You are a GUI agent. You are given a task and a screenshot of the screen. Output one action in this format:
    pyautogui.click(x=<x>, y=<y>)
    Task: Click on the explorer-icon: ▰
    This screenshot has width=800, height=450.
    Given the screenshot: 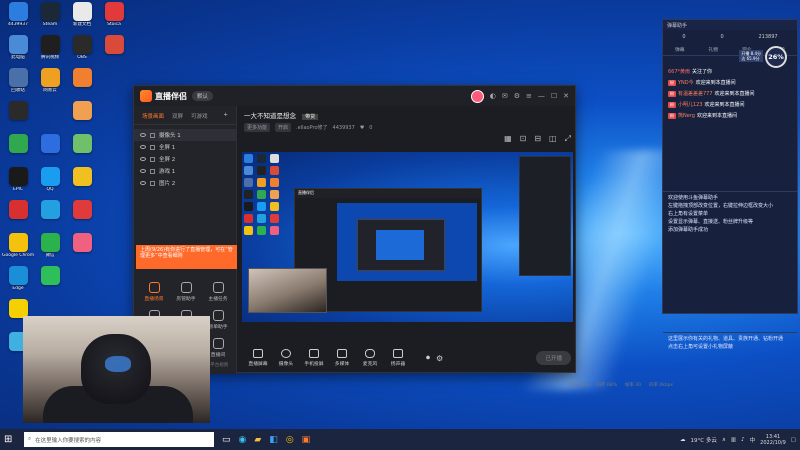 What is the action you would take?
    pyautogui.click(x=257, y=440)
    